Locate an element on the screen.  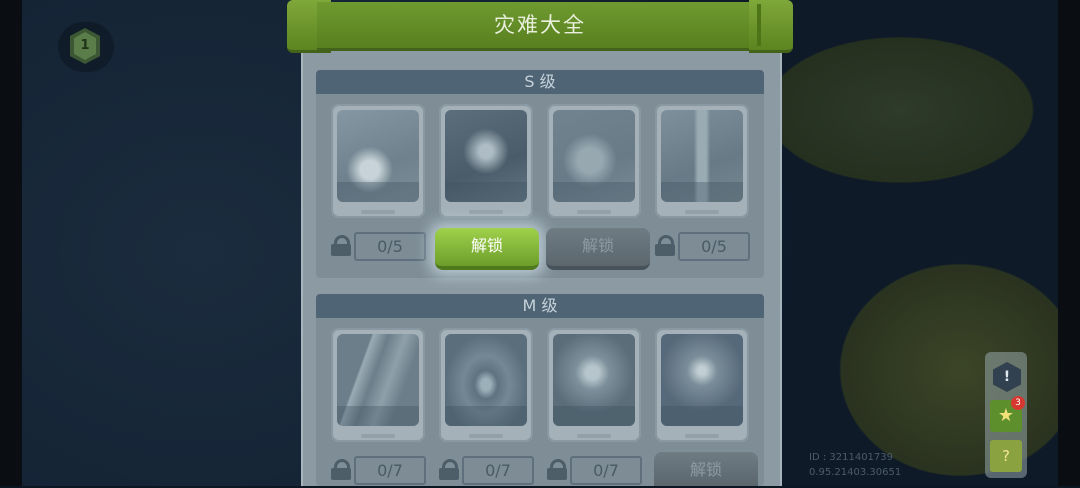
quest-book-icon: ? is located at coordinates (1006, 456).